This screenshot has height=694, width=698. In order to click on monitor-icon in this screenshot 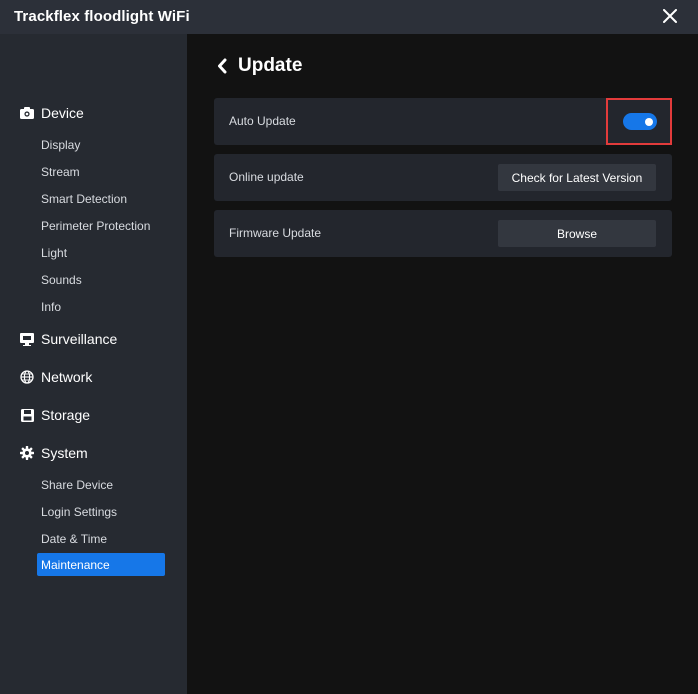, I will do `click(27, 339)`.